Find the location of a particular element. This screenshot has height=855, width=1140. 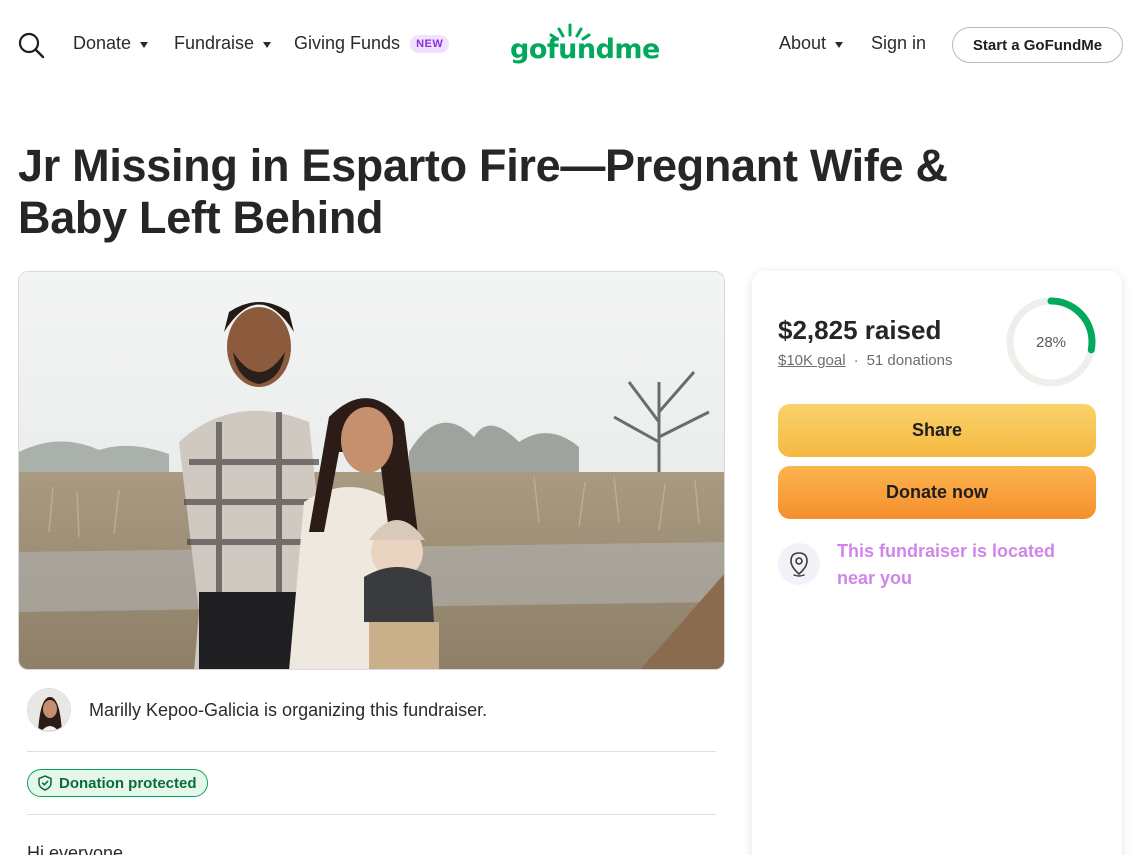

nav-about-label: About is located at coordinates (803, 43).